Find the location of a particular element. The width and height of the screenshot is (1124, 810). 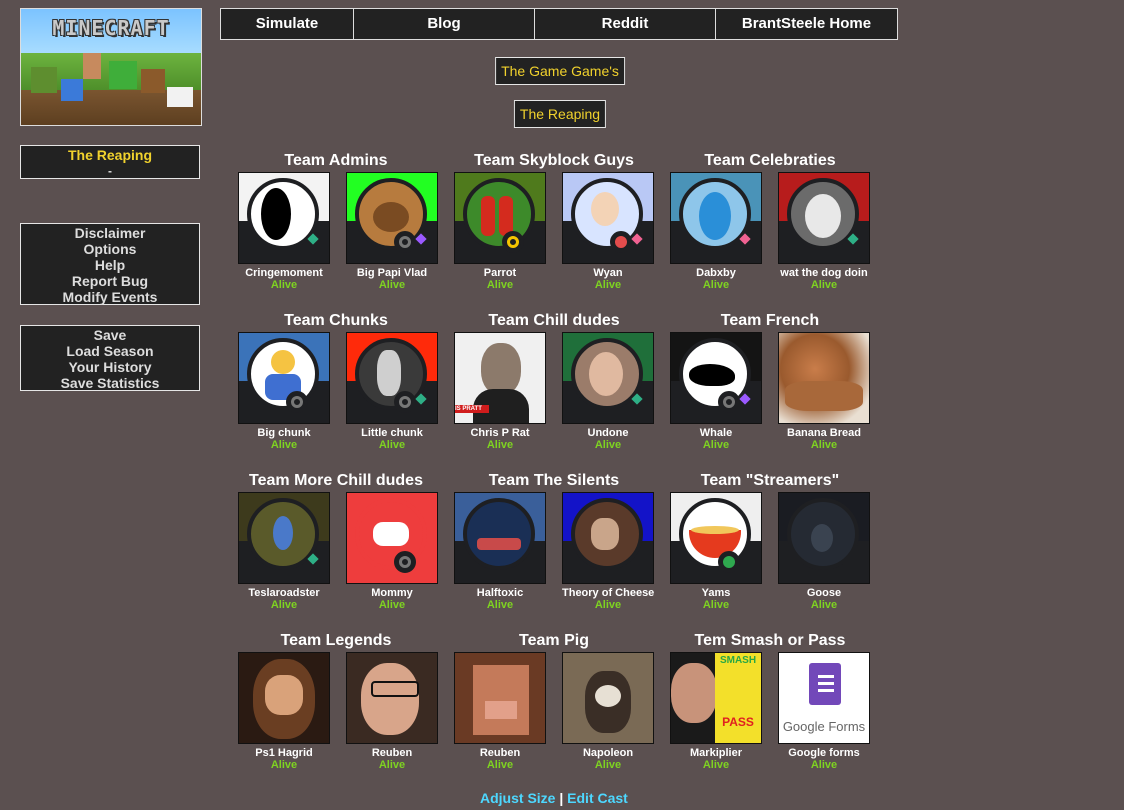

tribute-name: Banana Bread is located at coordinates (824, 433).